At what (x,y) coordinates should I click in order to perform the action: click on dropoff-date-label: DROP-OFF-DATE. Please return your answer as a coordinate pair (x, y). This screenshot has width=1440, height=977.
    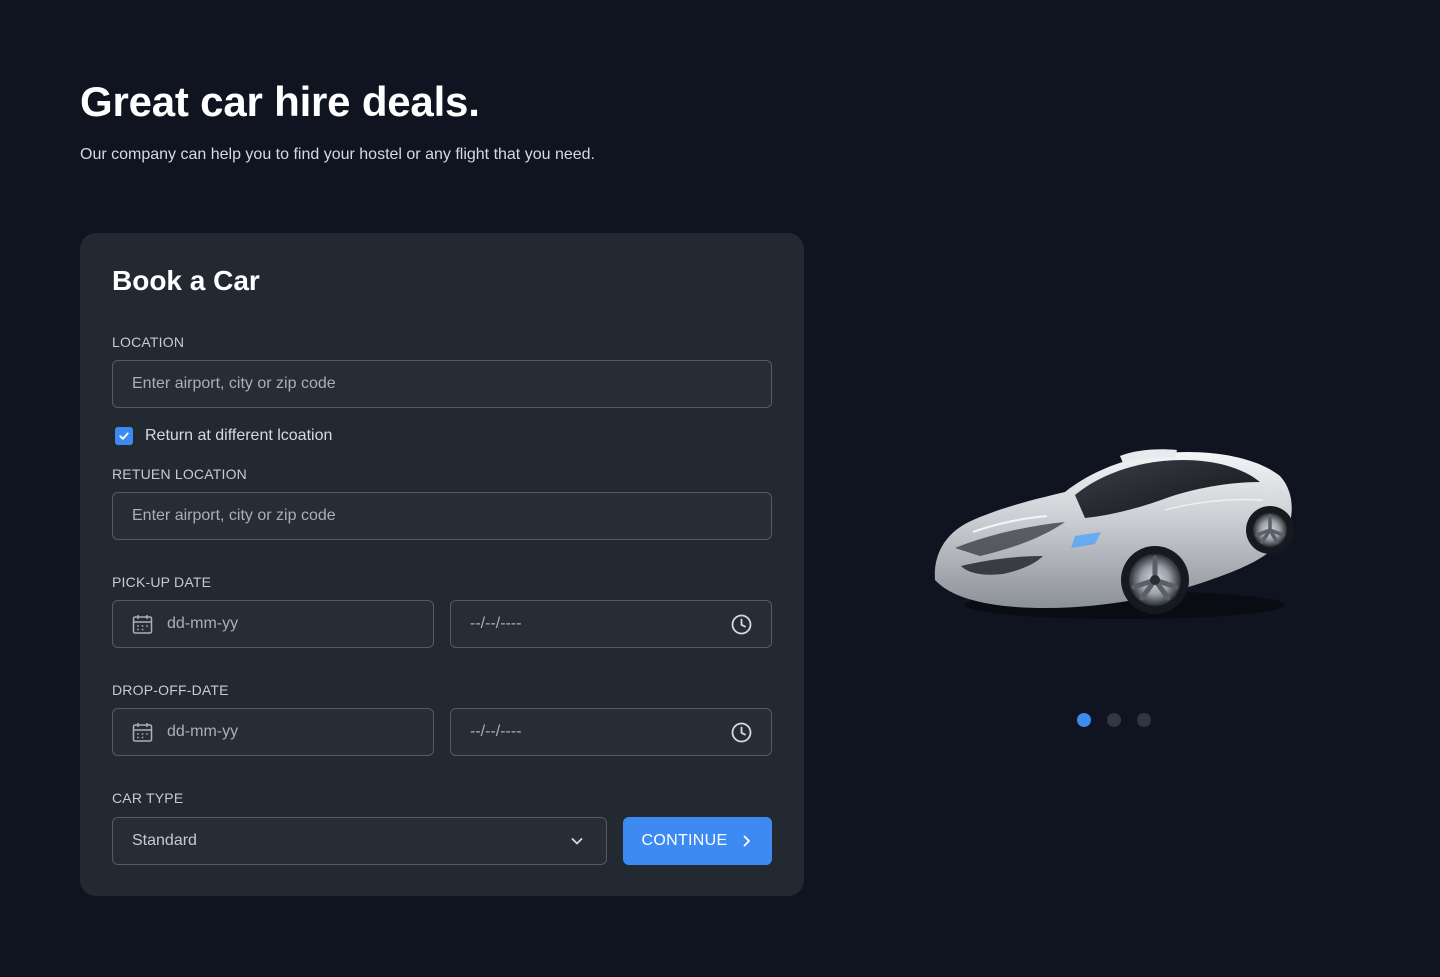
    Looking at the image, I should click on (170, 690).